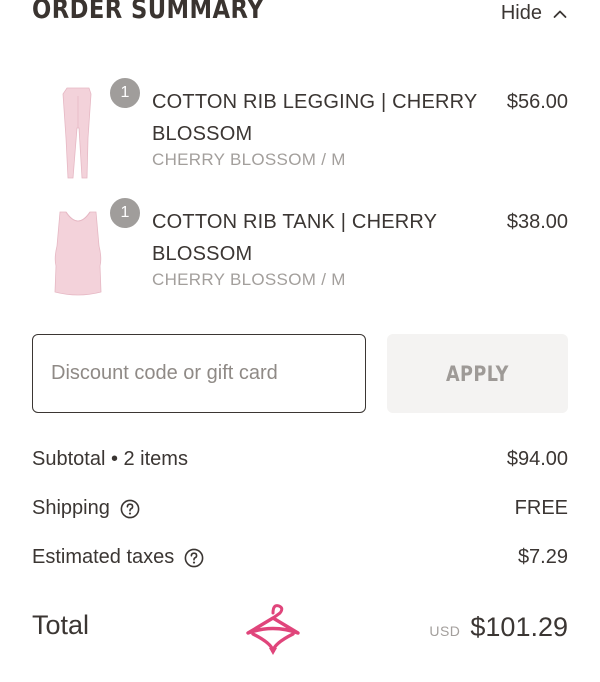 The image size is (600, 682). I want to click on item-name: COTTON RIB LEGGING | CHERRY BLOSSOM, so click(315, 118).